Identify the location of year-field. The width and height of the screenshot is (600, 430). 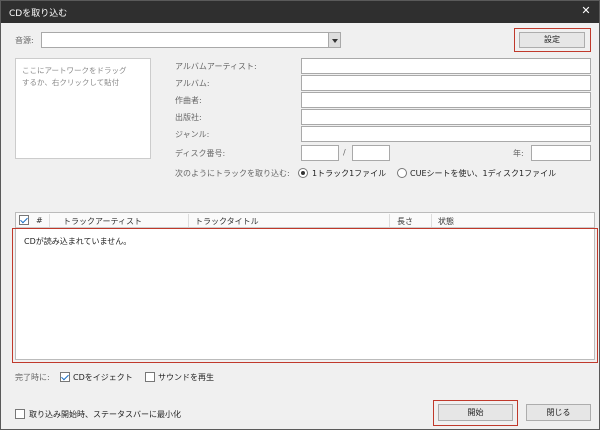
(561, 153).